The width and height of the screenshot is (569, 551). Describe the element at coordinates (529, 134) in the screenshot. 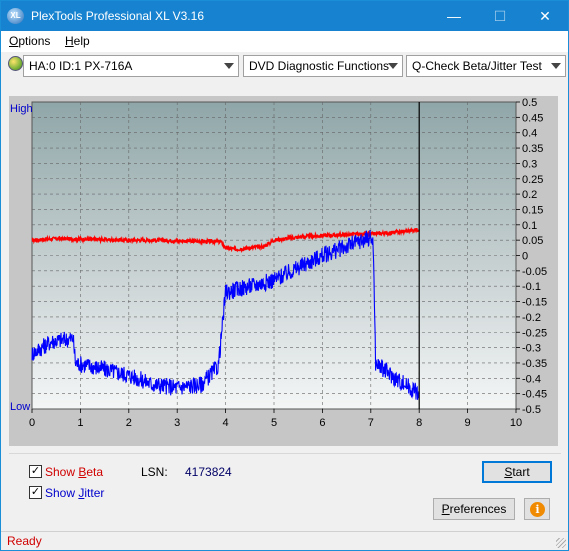

I see `y-tick-label: 0.4` at that location.